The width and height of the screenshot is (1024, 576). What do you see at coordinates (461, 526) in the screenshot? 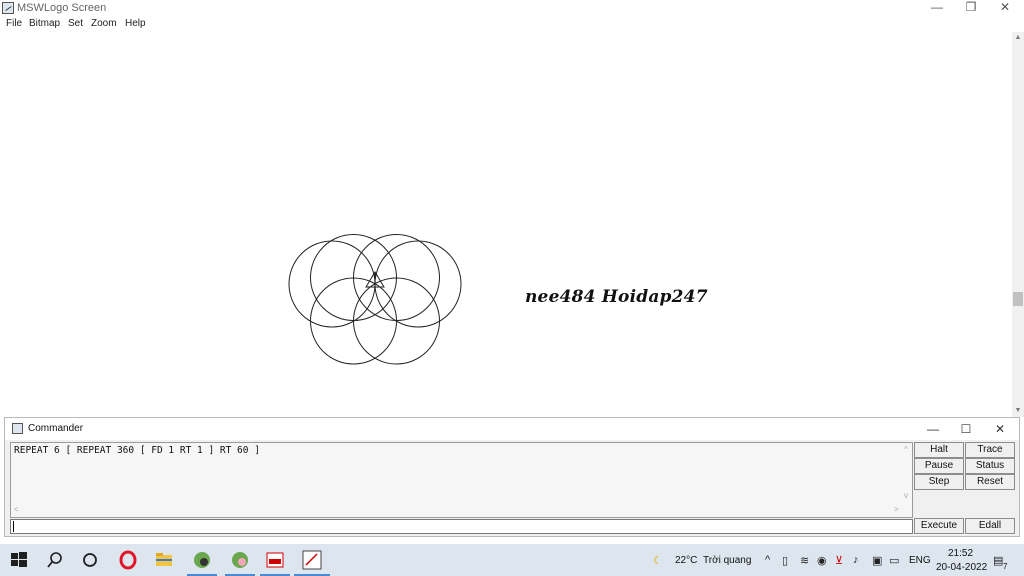
I see `command-input` at bounding box center [461, 526].